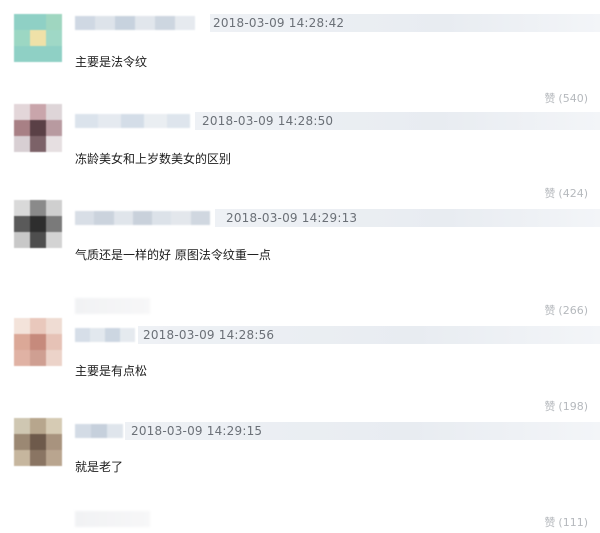 This screenshot has width=600, height=533. What do you see at coordinates (292, 218) in the screenshot?
I see `comment-timestamp: 2018-03-09 14:29:13` at bounding box center [292, 218].